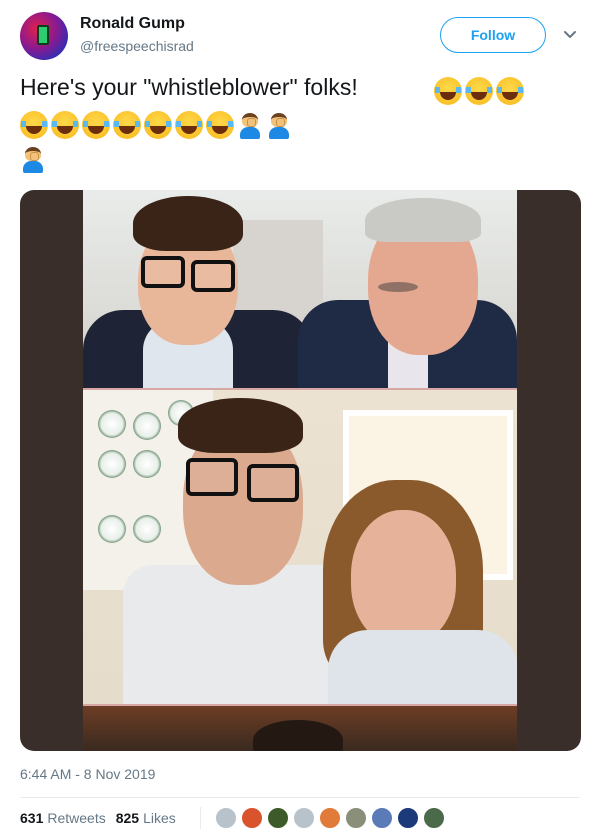  What do you see at coordinates (132, 24) in the screenshot?
I see `user-name: Ronald Gump` at bounding box center [132, 24].